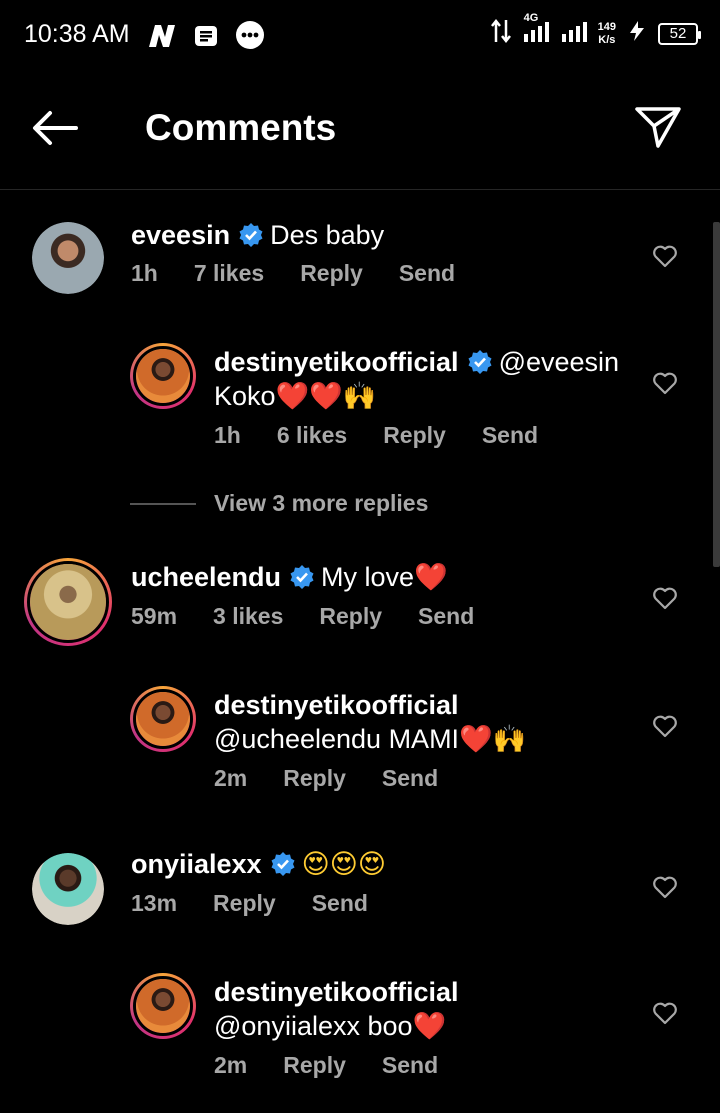 The width and height of the screenshot is (720, 1113). What do you see at coordinates (390, 1026) in the screenshot?
I see `comment-text: boo` at bounding box center [390, 1026].